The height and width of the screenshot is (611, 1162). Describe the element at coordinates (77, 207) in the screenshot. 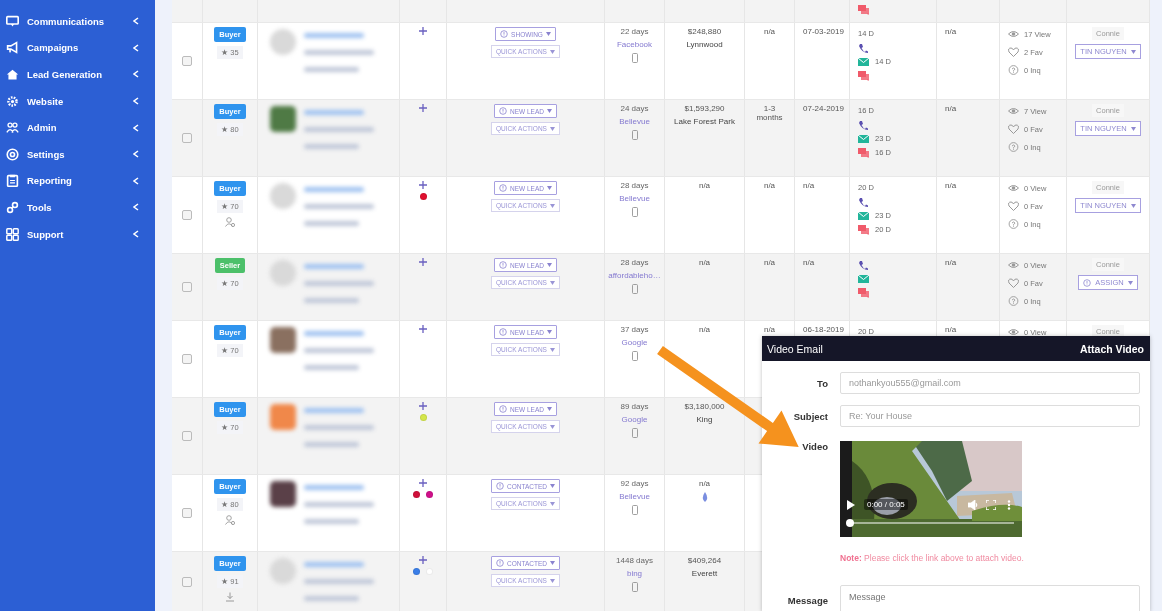

I see `sidebar-item: Tools` at that location.